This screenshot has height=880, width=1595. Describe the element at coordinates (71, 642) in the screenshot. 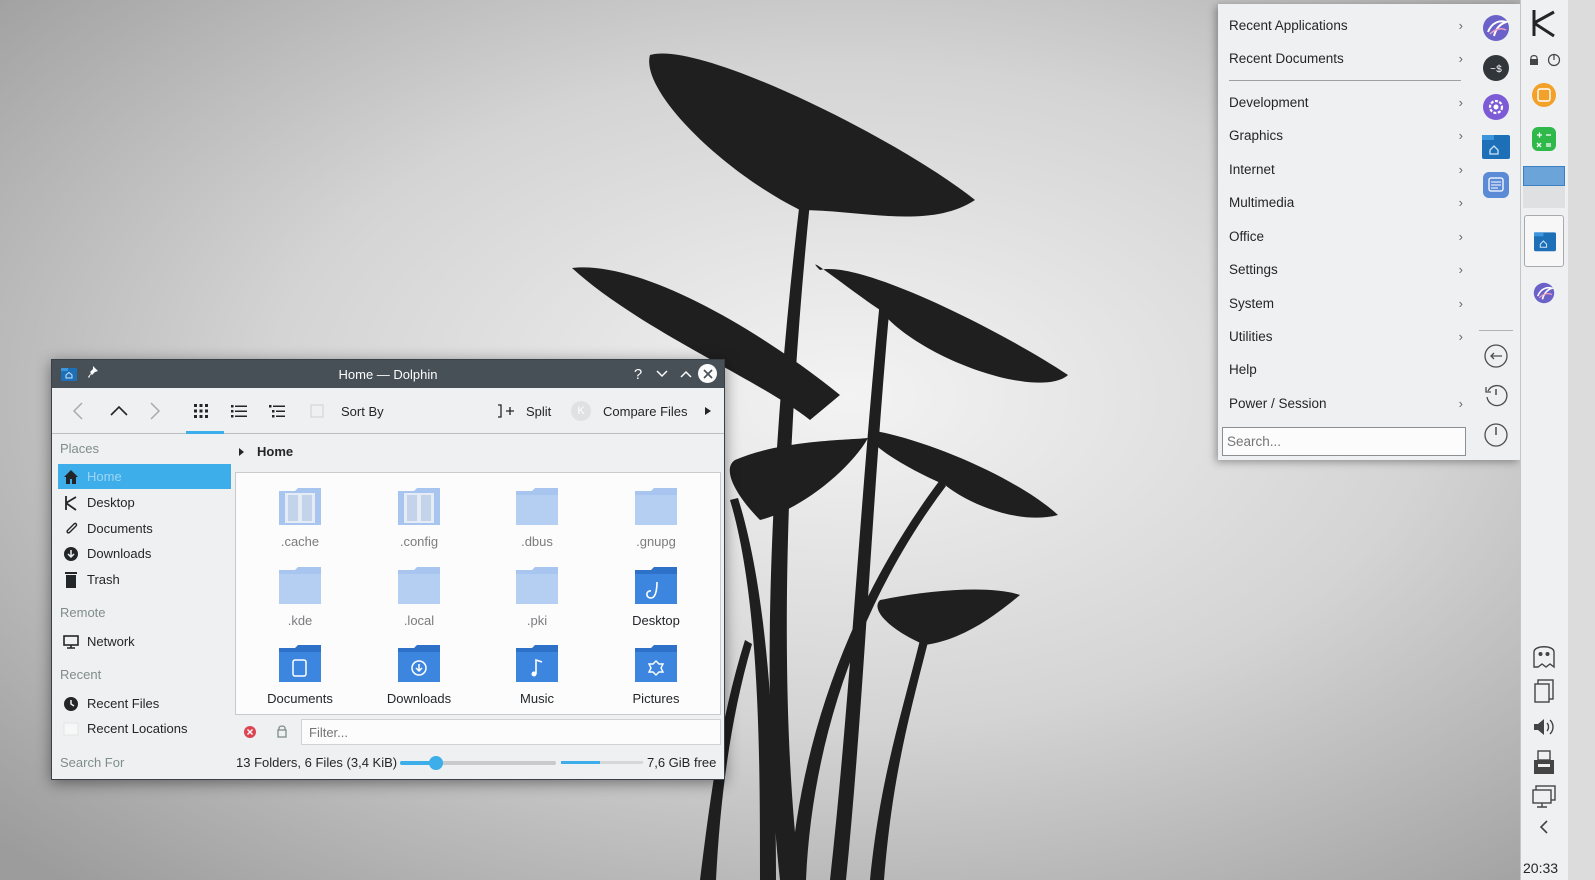

I see `network-icon` at that location.